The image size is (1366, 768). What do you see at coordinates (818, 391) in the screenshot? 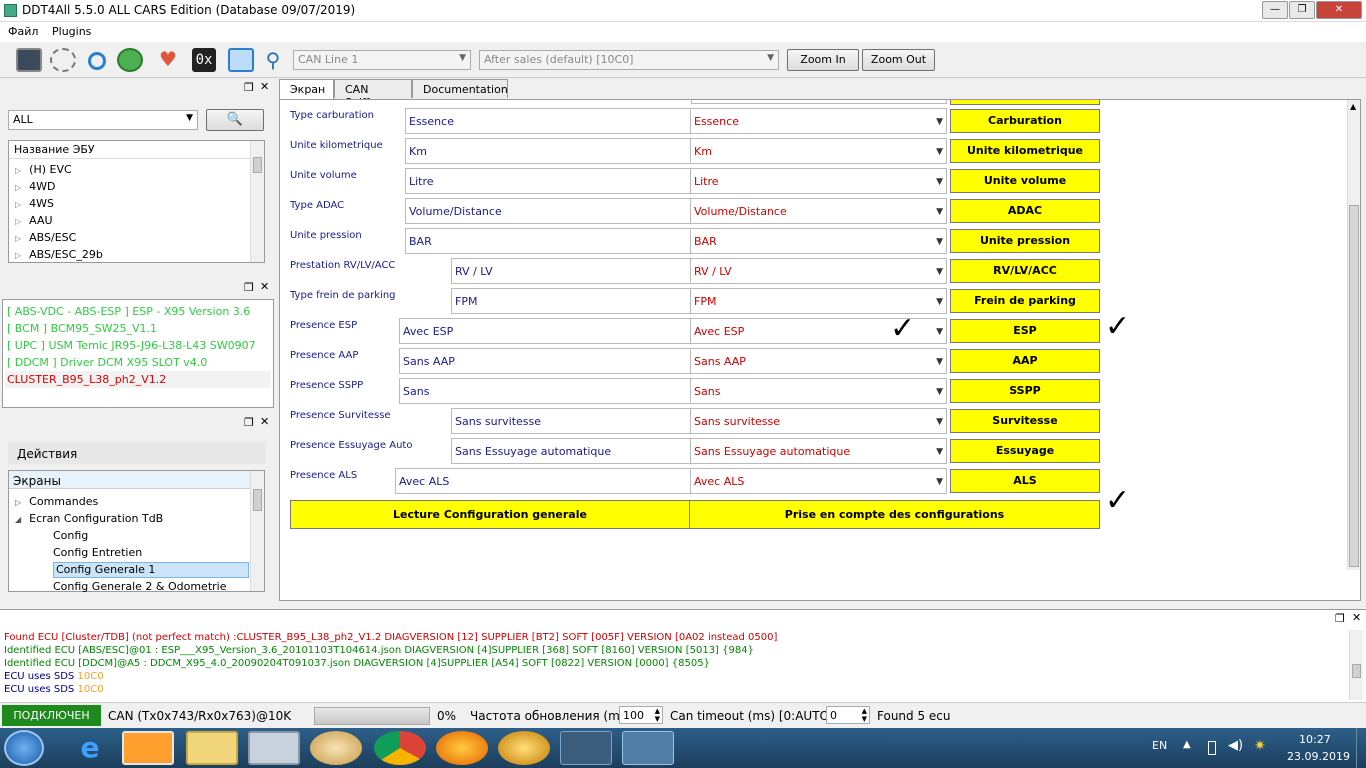
I see `config-row-select: Sans ▼` at bounding box center [818, 391].